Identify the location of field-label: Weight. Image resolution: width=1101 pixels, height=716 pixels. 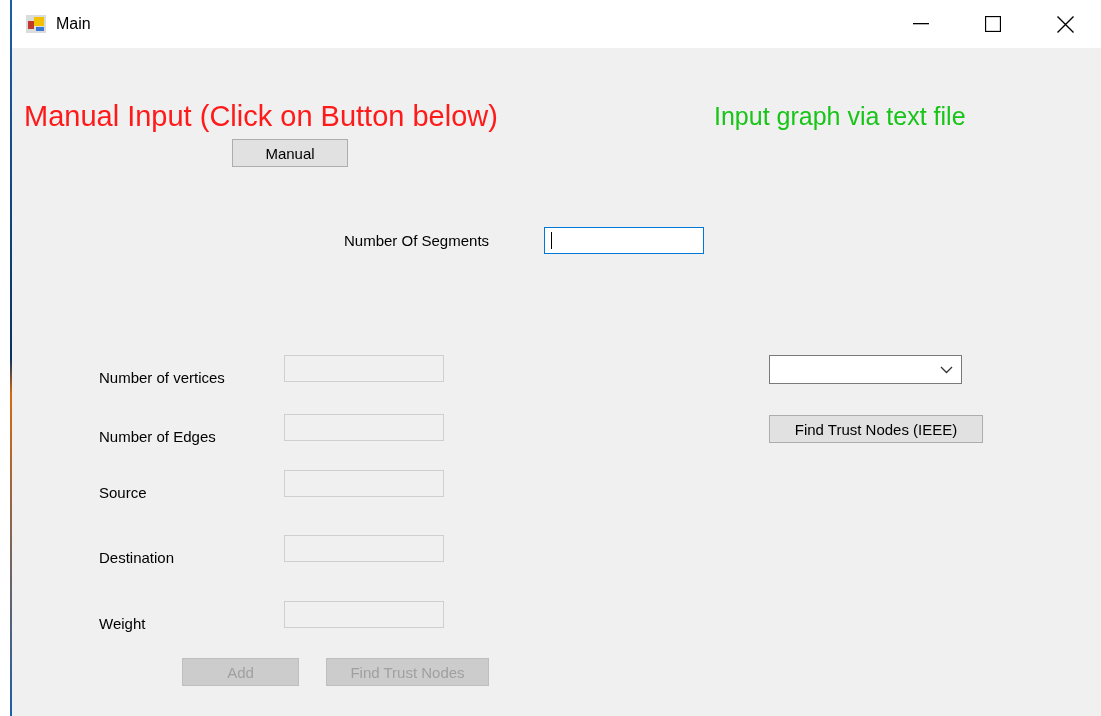
(123, 623).